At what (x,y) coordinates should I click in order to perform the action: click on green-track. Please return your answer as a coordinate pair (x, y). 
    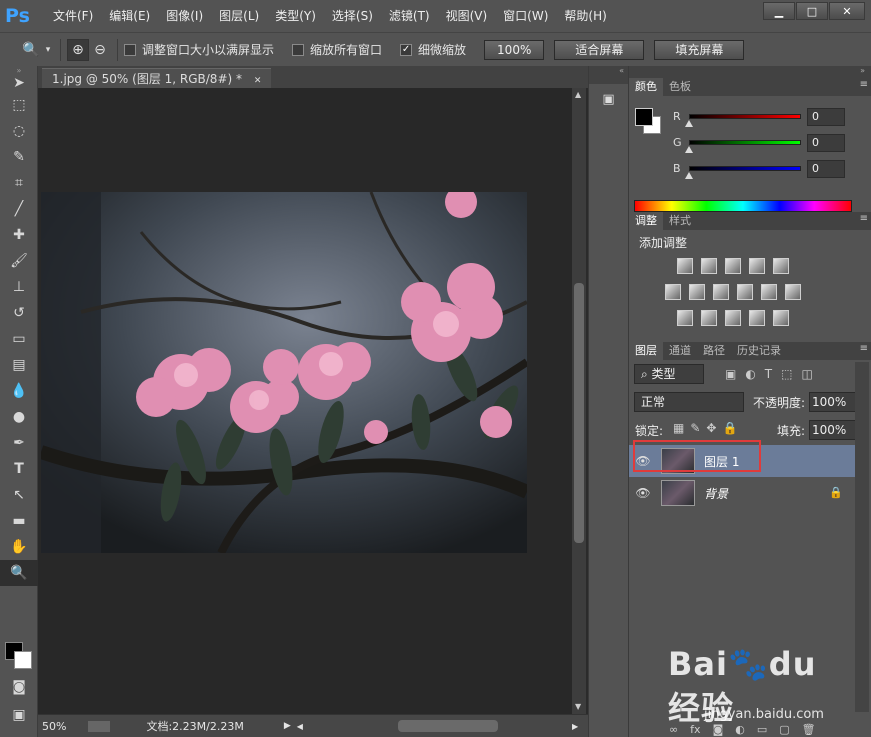
    Looking at the image, I should click on (745, 142).